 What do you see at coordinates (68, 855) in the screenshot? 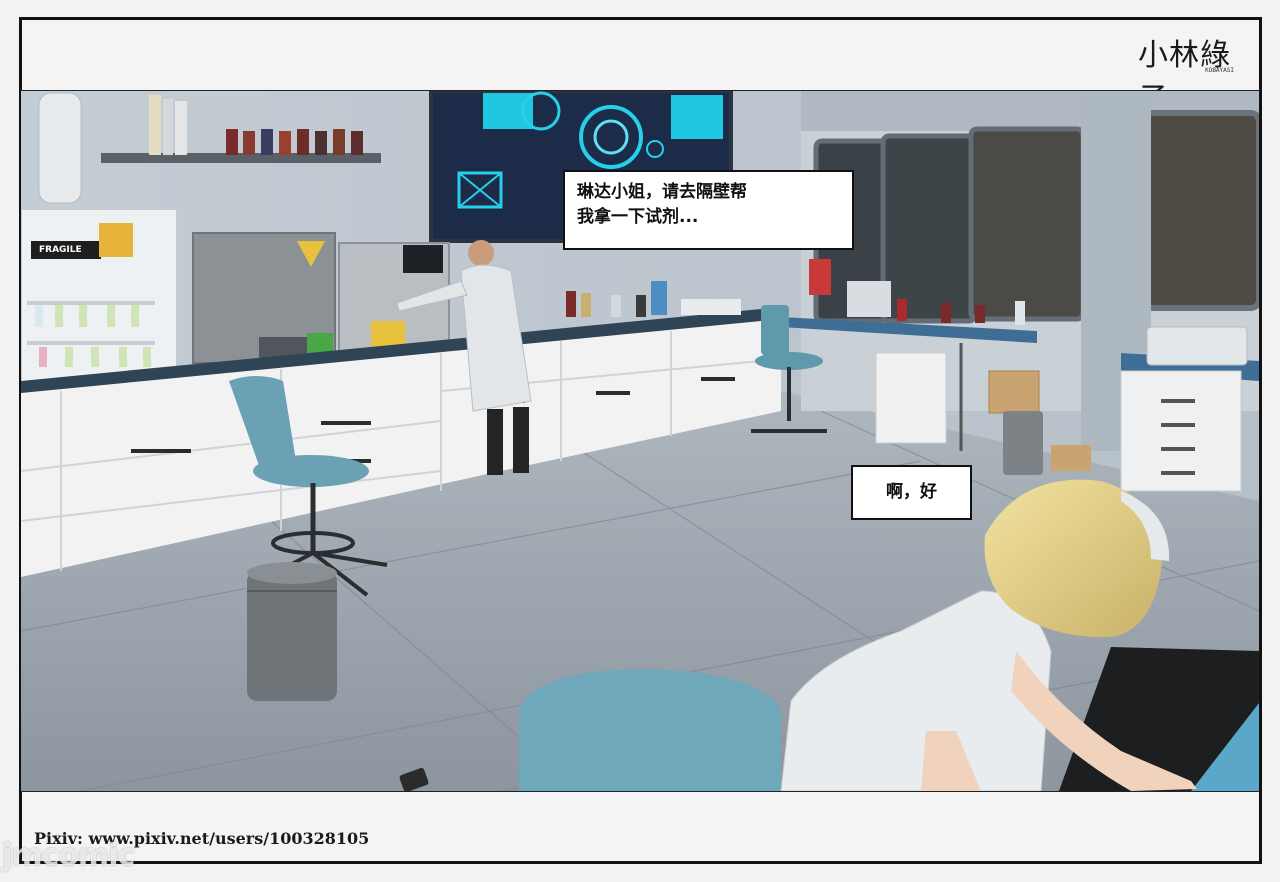
I see `site-watermark: jmcomic` at bounding box center [68, 855].